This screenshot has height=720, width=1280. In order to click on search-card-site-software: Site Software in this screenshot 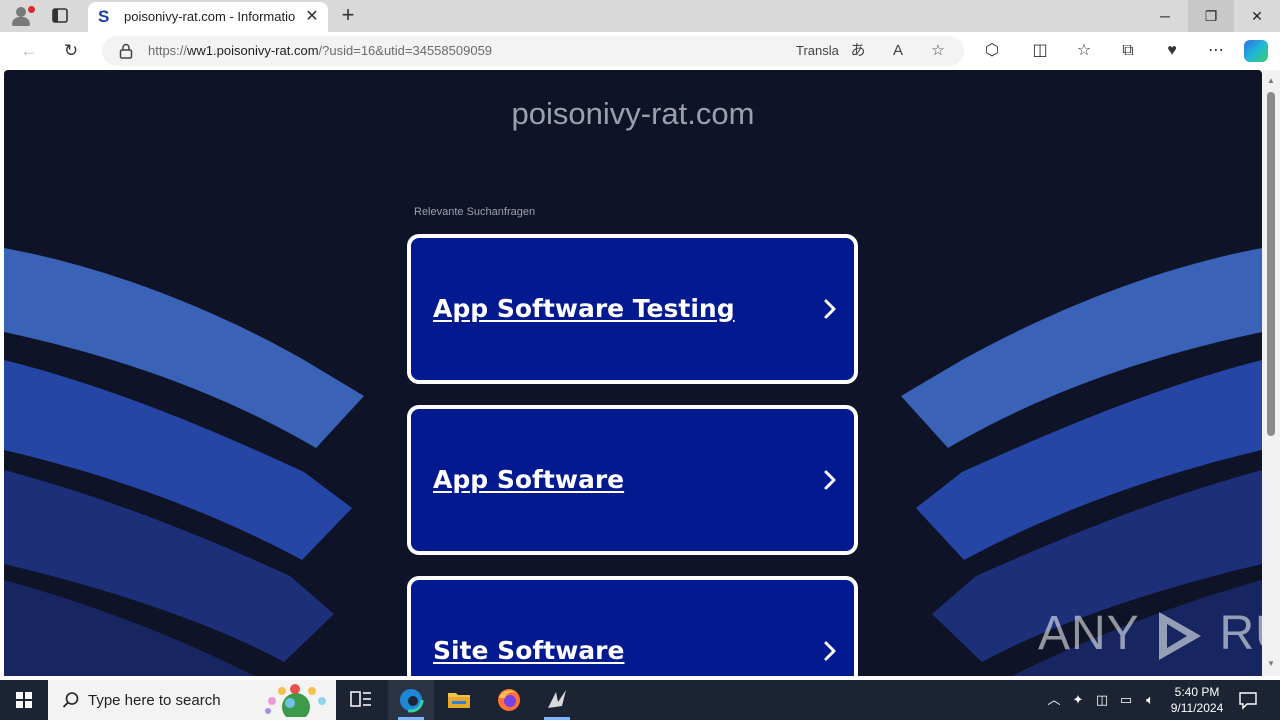, I will do `click(632, 626)`.